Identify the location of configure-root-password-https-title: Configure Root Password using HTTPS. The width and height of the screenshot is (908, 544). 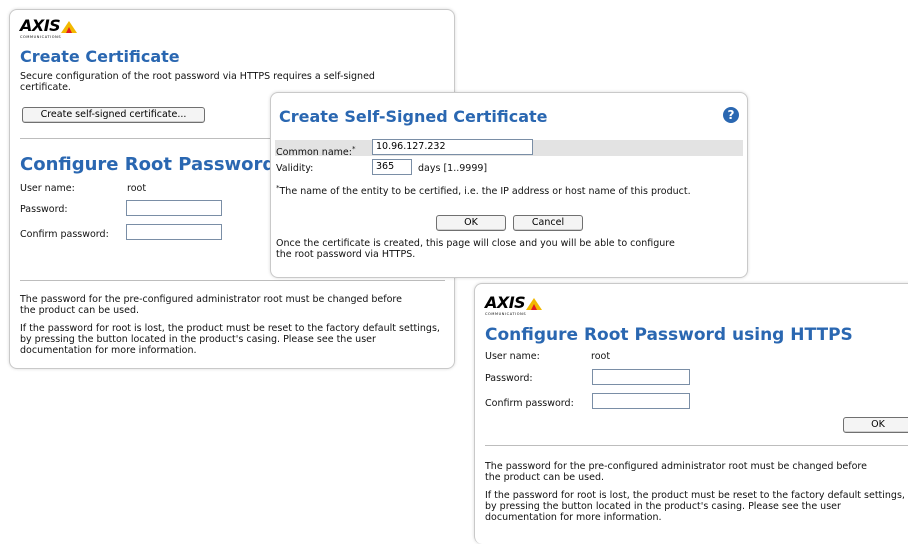
(669, 335).